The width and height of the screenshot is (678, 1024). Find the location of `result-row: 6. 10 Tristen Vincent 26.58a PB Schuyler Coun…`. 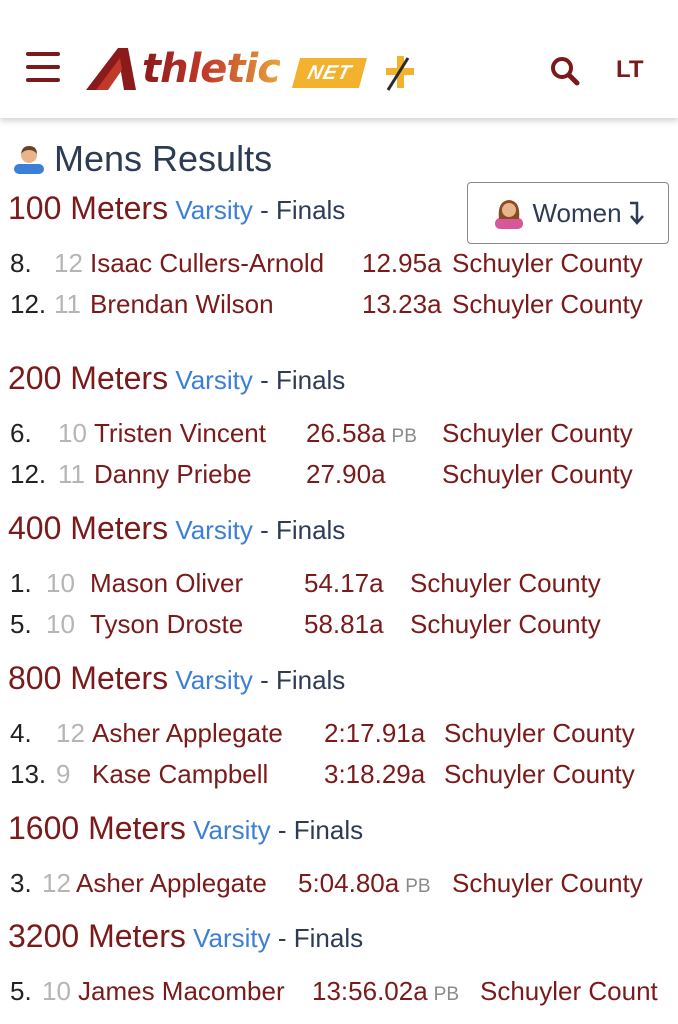

result-row: 6. 10 Tristen Vincent 26.58a PB Schuyler Coun… is located at coordinates (344, 436).